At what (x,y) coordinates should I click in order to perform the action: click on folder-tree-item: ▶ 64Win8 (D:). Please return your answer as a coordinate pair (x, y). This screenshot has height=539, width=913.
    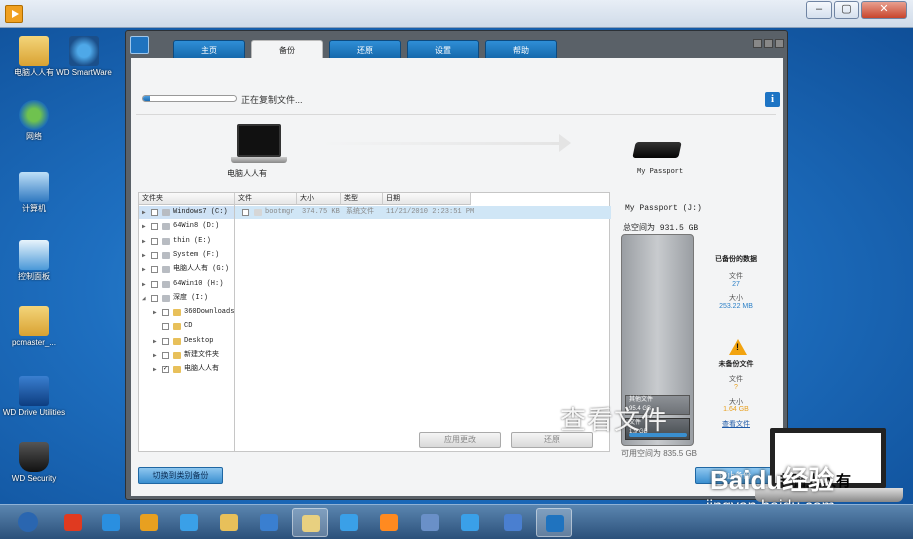
    Looking at the image, I should click on (186, 226).